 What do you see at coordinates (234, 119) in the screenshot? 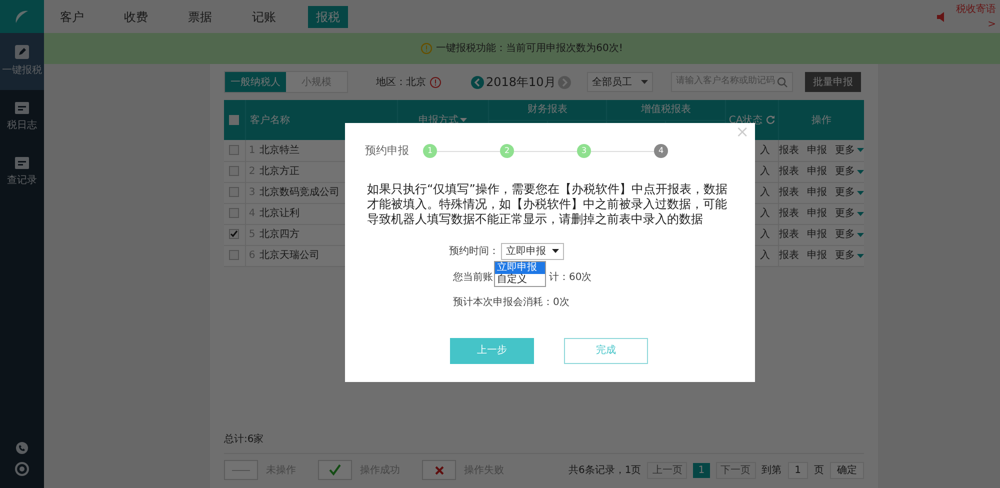
I see `select-all-checkbox` at bounding box center [234, 119].